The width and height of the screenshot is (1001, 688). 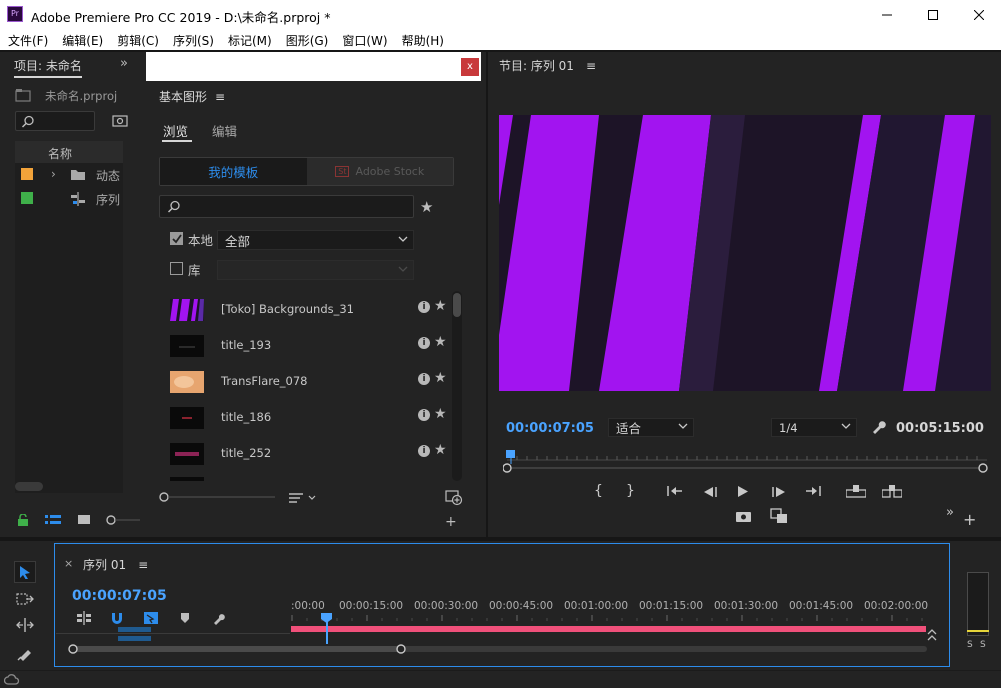 What do you see at coordinates (193, 40) in the screenshot?
I see `menu-sequence: 序列(S)` at bounding box center [193, 40].